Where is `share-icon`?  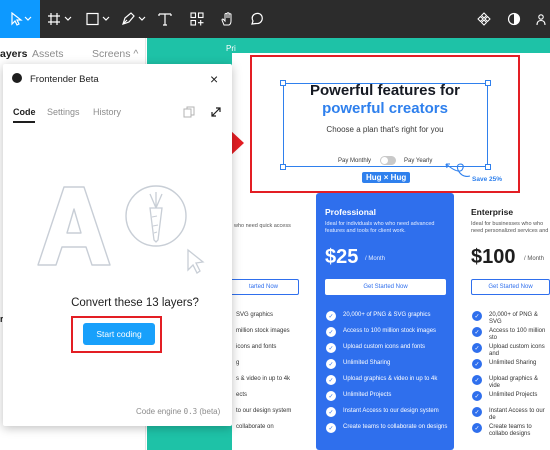
share-icon is located at coordinates (541, 20).